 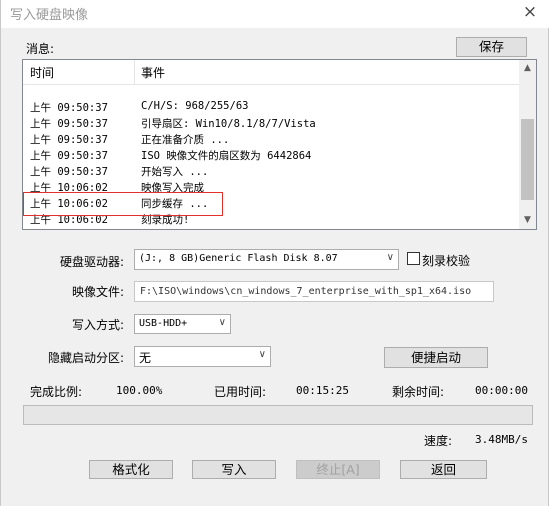 I want to click on write-button: 写入, so click(x=234, y=469).